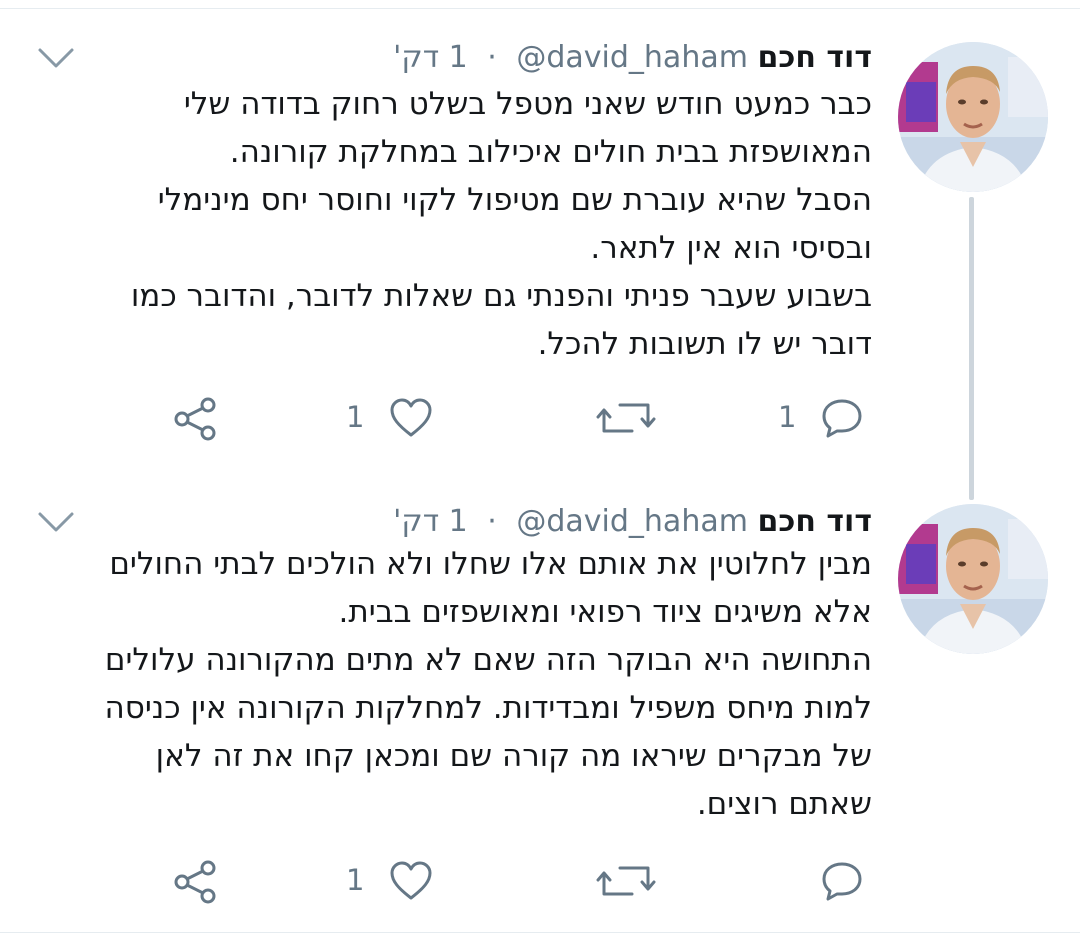 The height and width of the screenshot is (942, 1080). Describe the element at coordinates (540, 881) in the screenshot. I see `tweet-actions: 1` at that location.